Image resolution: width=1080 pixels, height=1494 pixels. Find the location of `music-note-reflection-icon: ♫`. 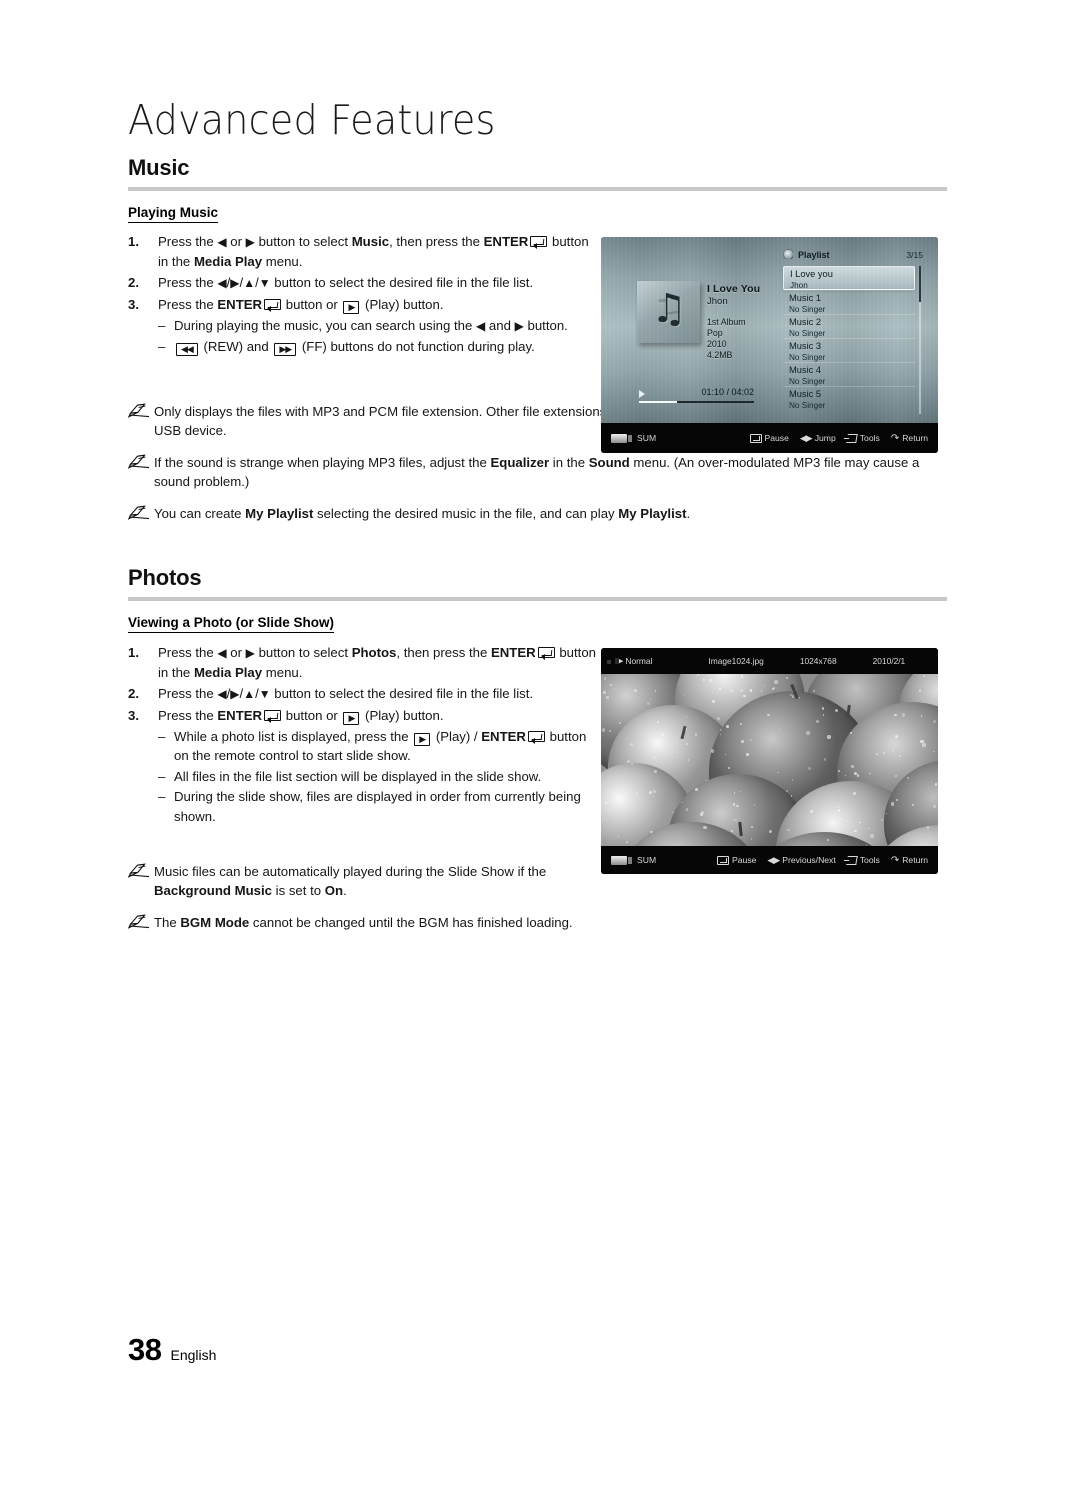

music-note-reflection-icon: ♫ is located at coordinates (669, 306).